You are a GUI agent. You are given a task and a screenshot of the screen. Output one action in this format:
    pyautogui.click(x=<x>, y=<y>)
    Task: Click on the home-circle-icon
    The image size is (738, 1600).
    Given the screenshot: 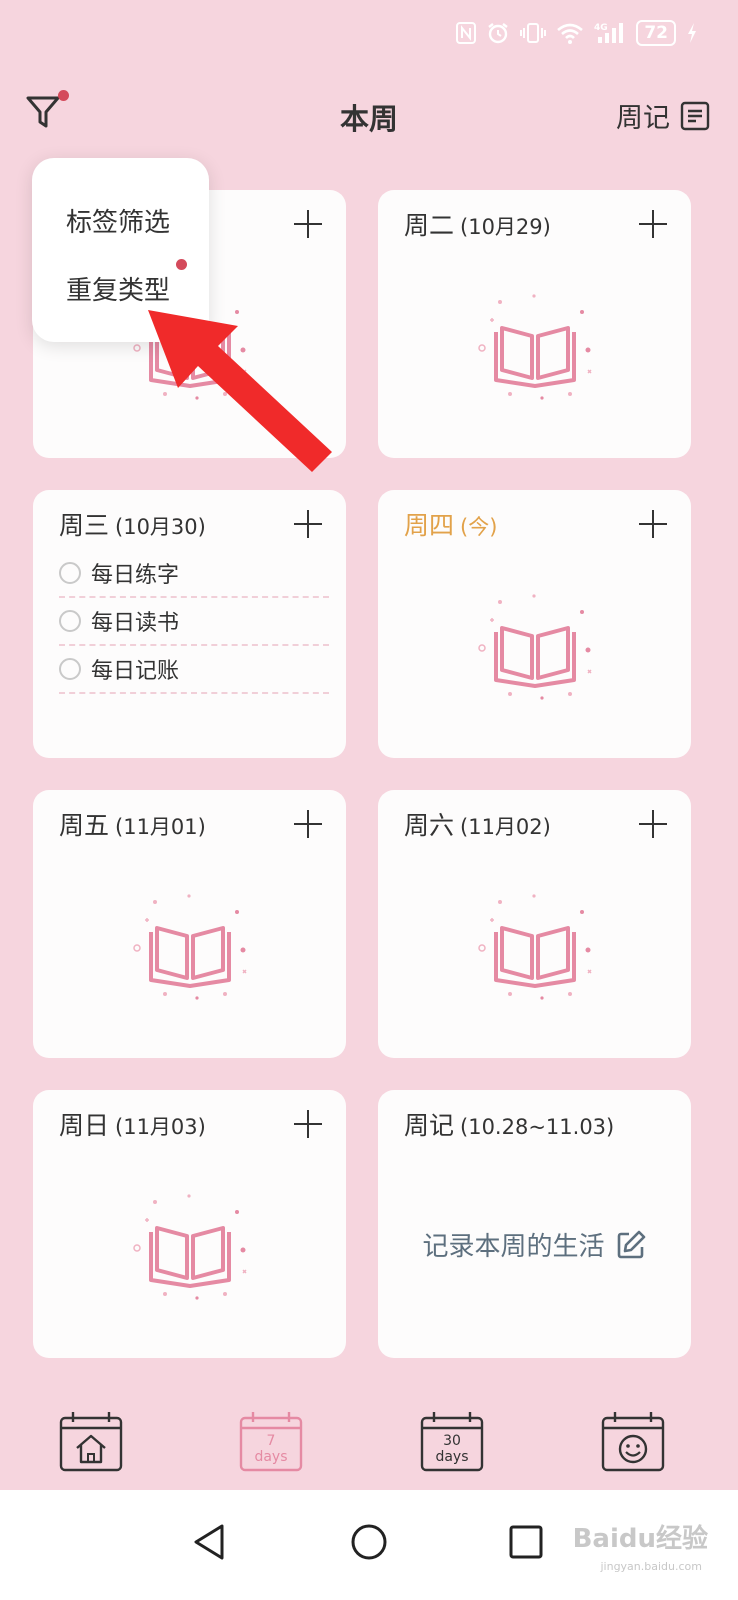 What is the action you would take?
    pyautogui.click(x=369, y=1542)
    